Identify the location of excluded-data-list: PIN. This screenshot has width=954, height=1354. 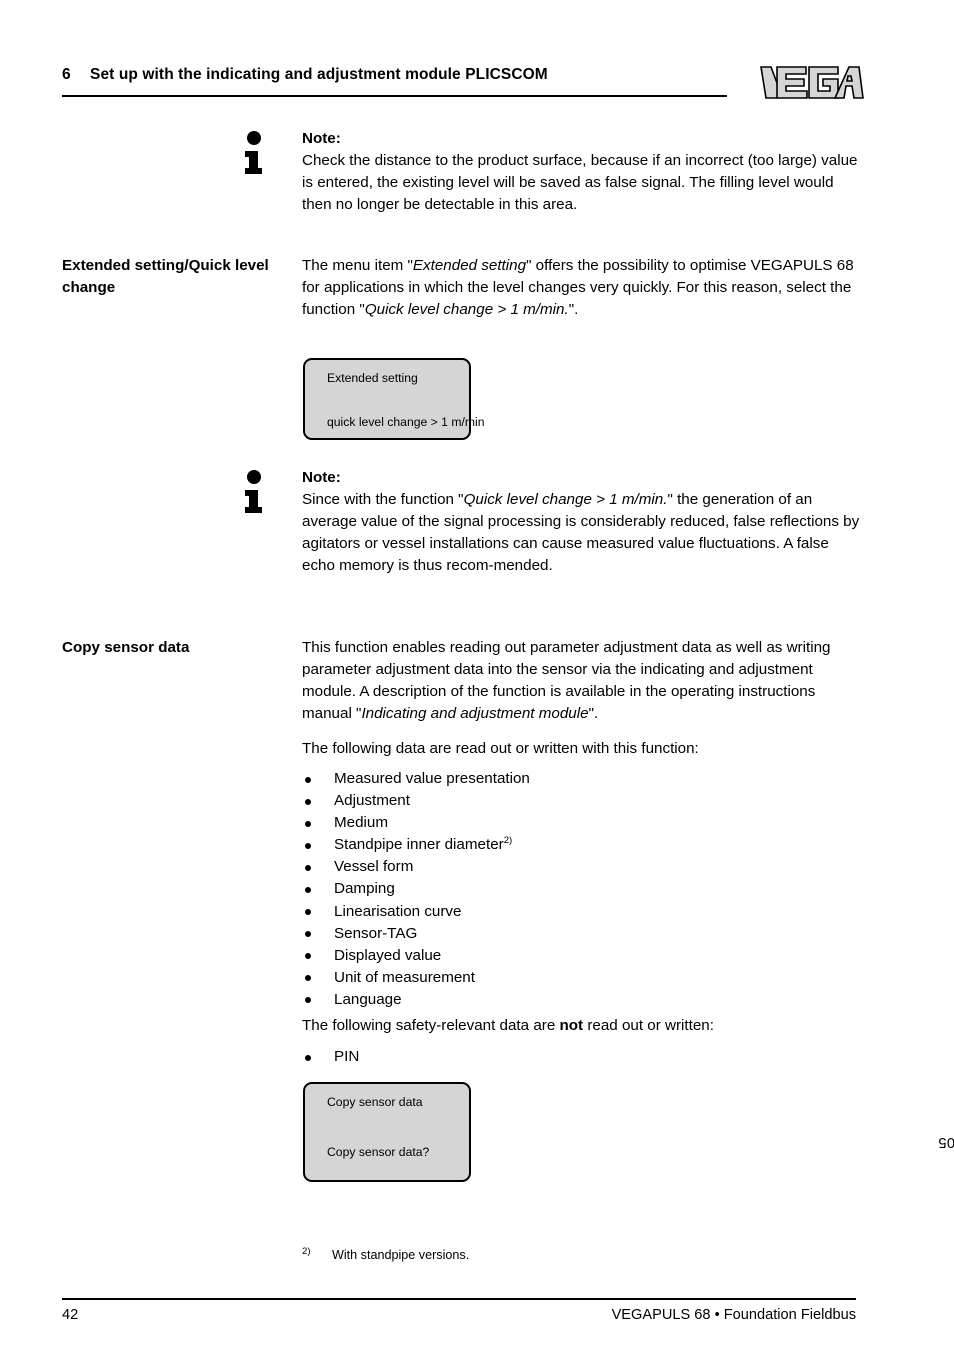
(582, 1057).